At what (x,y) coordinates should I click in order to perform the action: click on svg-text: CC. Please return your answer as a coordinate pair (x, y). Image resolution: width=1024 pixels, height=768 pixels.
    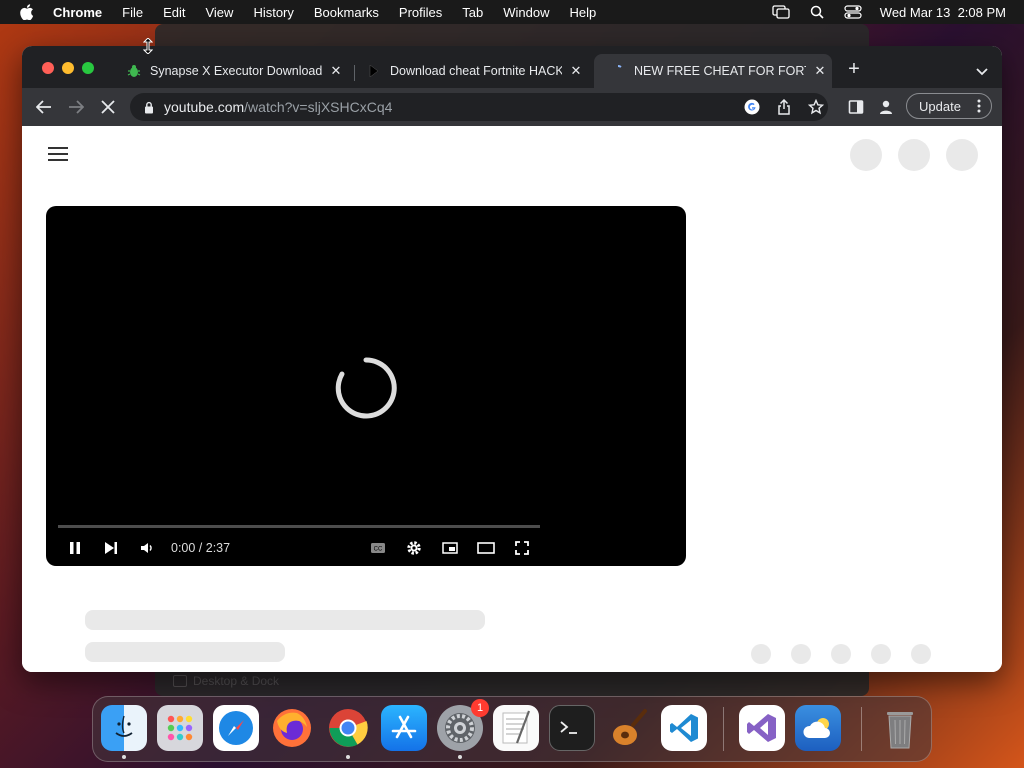
    Looking at the image, I should click on (378, 550).